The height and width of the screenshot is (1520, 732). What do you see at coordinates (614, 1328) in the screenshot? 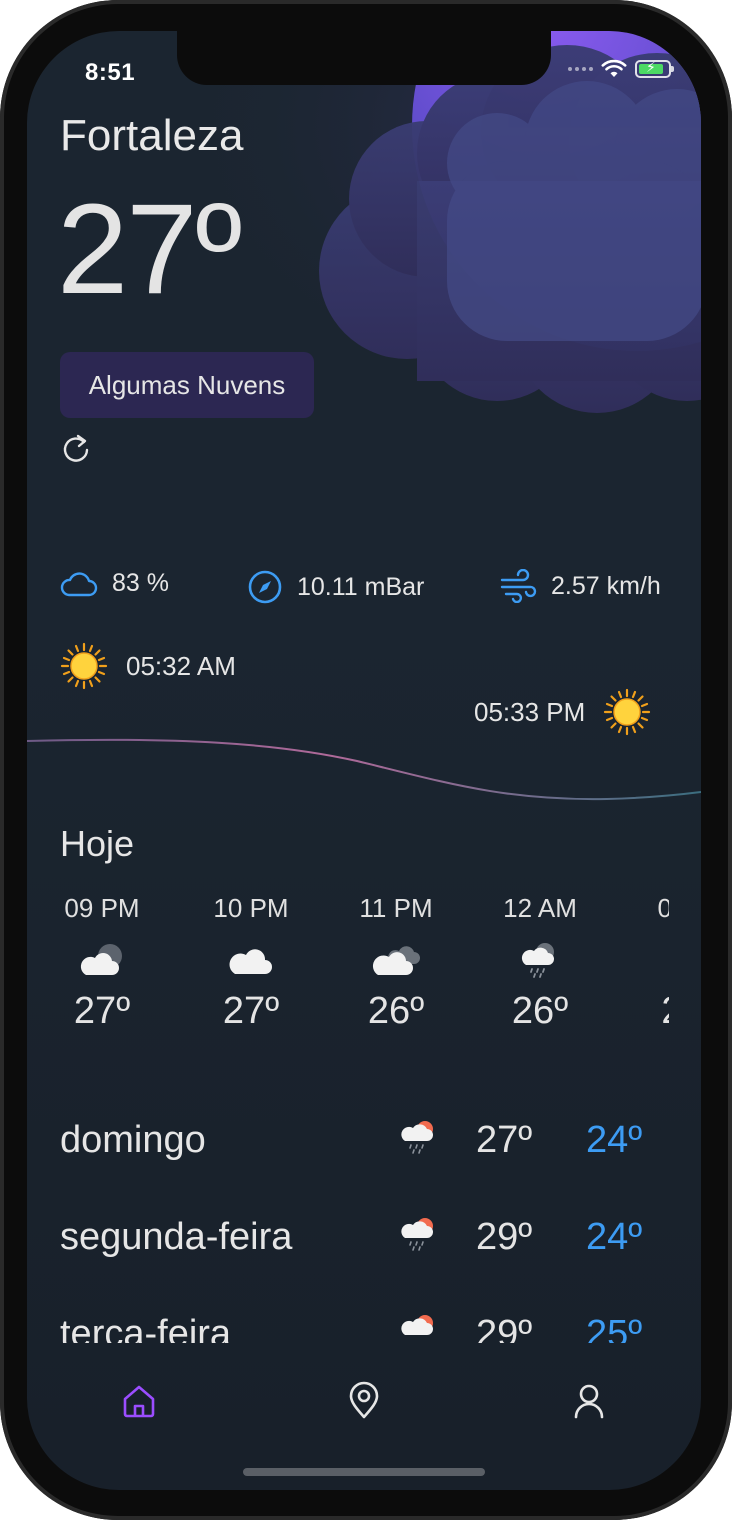
I see `forecast-min: 25º` at bounding box center [614, 1328].